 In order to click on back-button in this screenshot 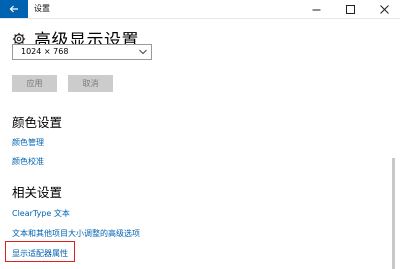, I will do `click(14, 9)`.